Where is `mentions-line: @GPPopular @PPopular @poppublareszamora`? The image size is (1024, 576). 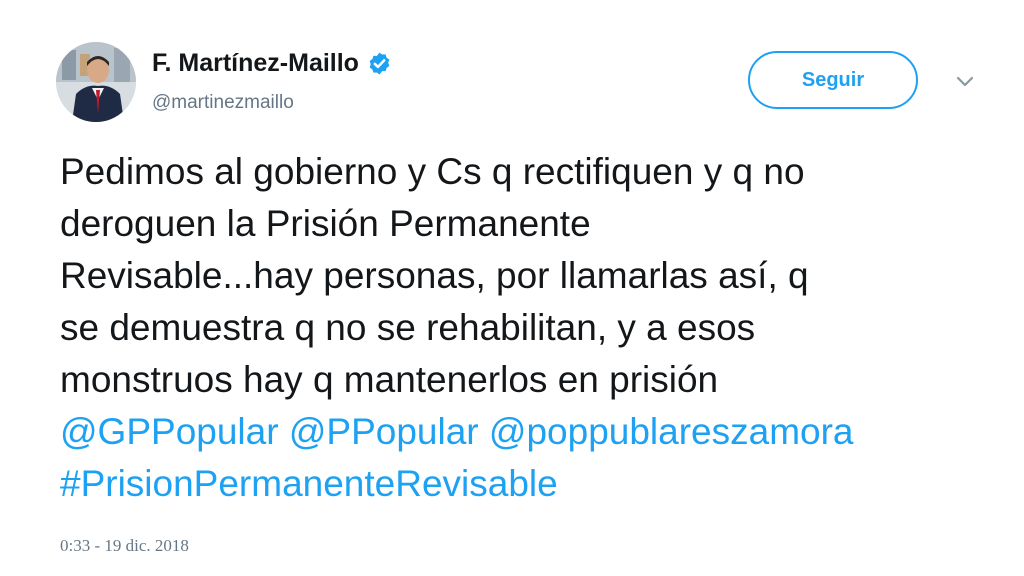 mentions-line: @GPPopular @PPopular @poppublareszamora is located at coordinates (525, 432).